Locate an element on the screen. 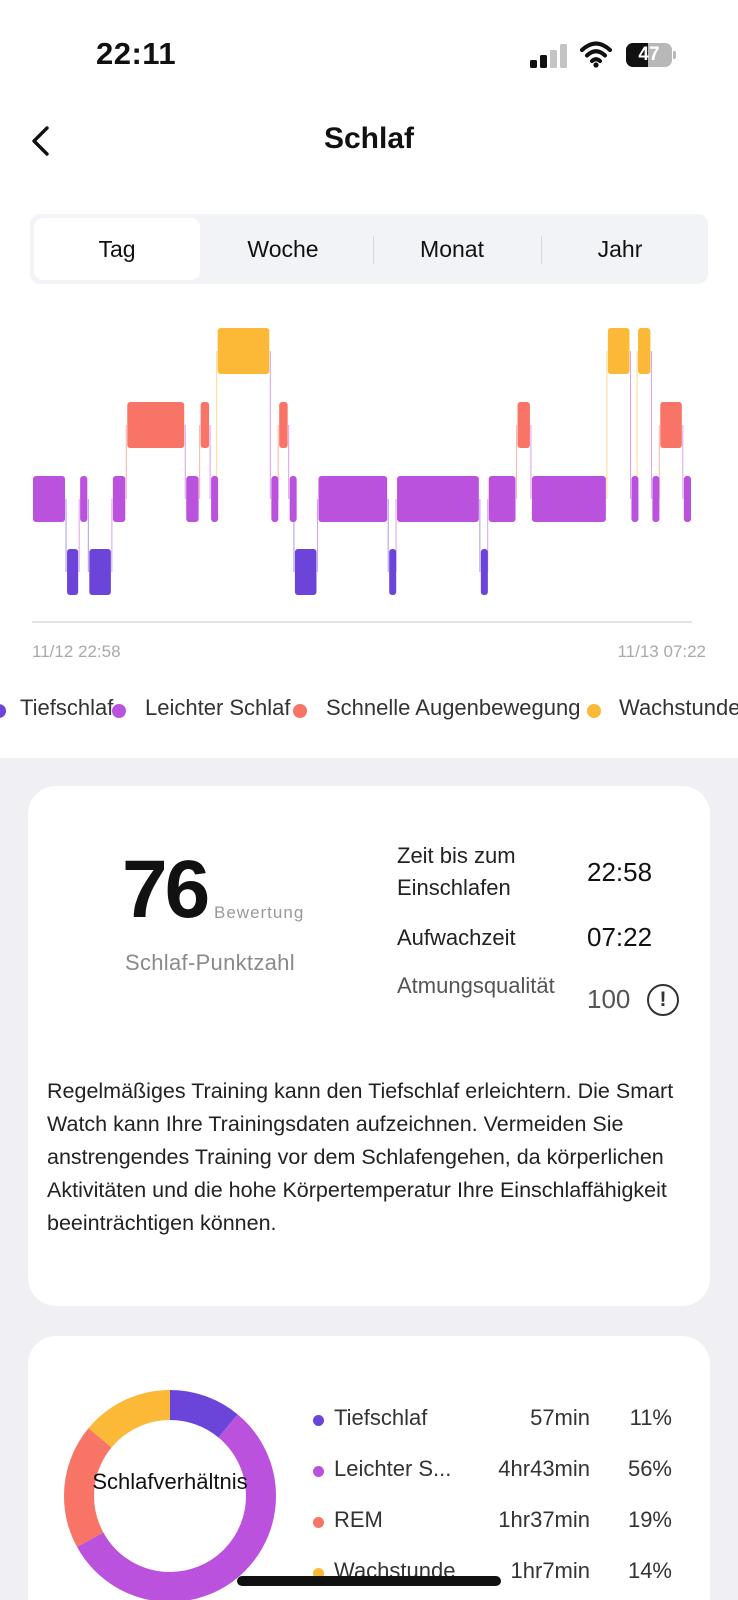 The image size is (738, 1600). fall-asleep-label: Zeit bis zum Einschlafen is located at coordinates (456, 871).